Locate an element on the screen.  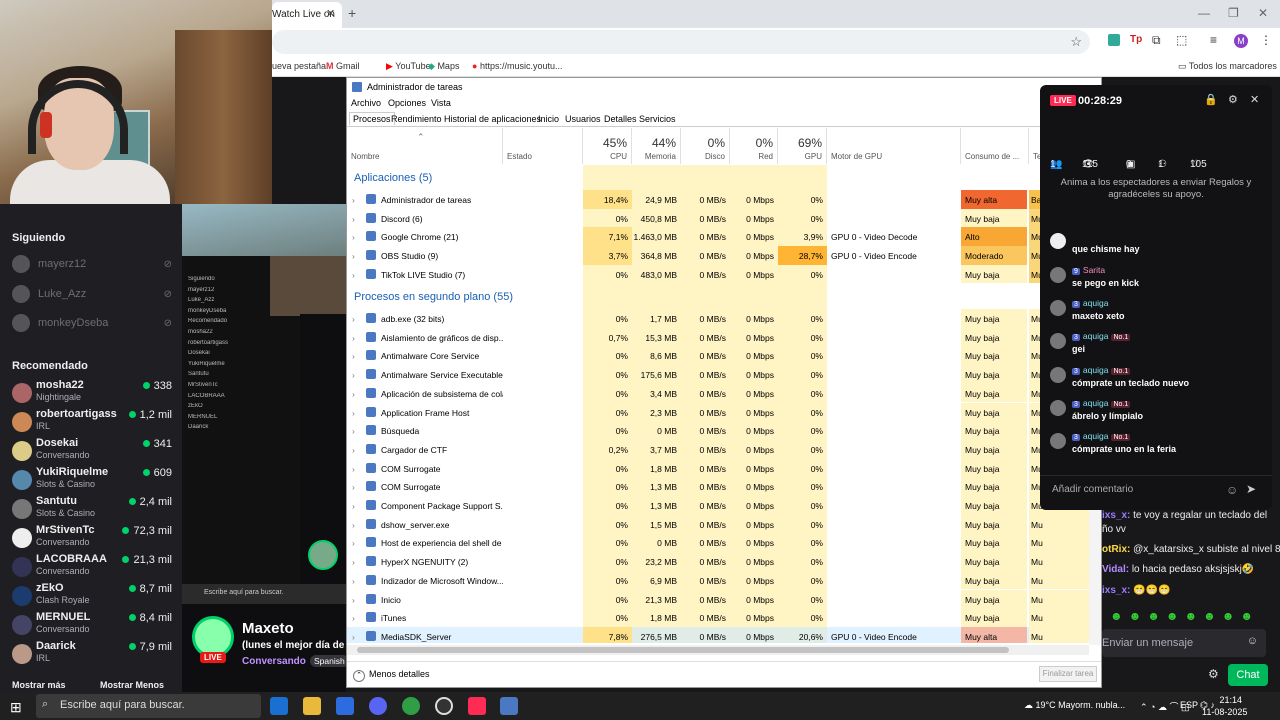
process-row: › Inicio 0% 21,3 MB 0 MB/s 0 Mbps 0% Muy baja Mu is located at coordinates (724, 599).